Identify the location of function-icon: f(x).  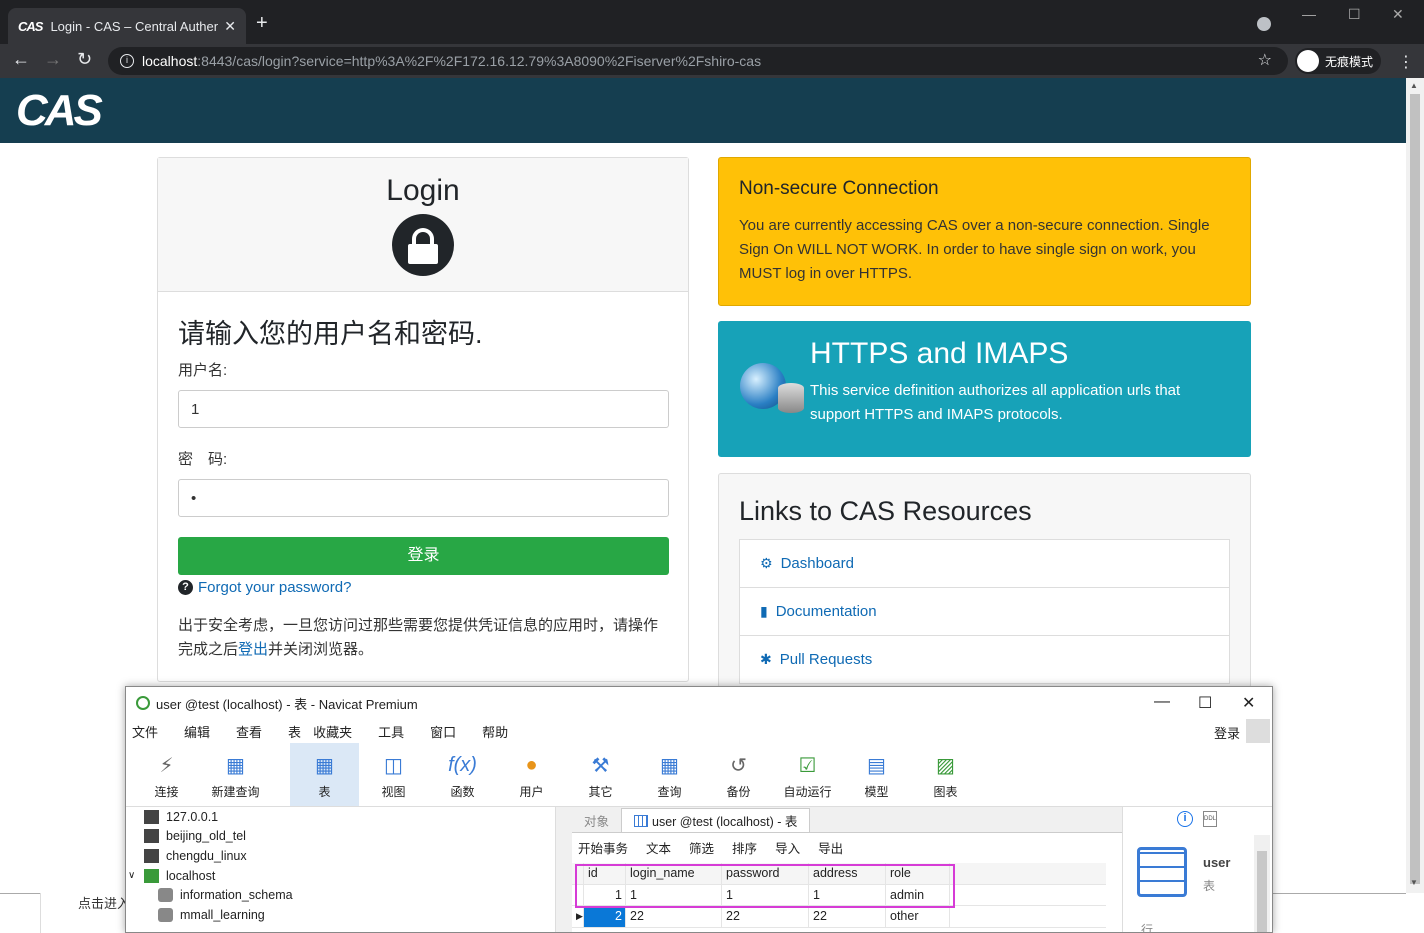
(462, 764).